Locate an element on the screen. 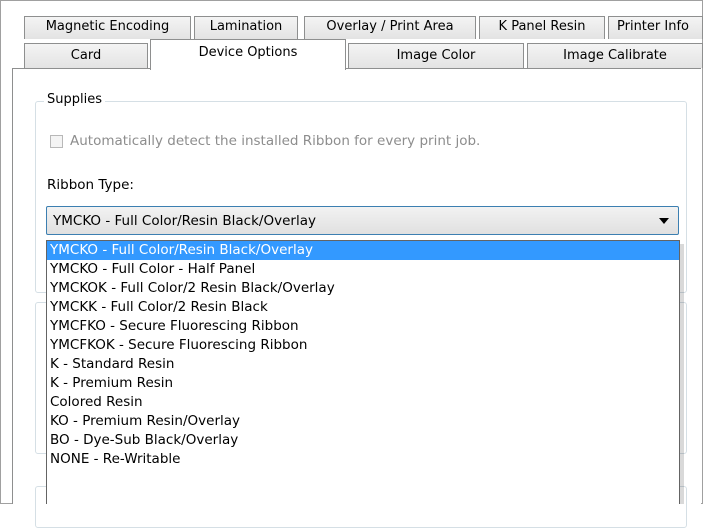 This screenshot has width=703, height=528. ribbon-option: KO - Premium Resin/Overlay is located at coordinates (363, 421).